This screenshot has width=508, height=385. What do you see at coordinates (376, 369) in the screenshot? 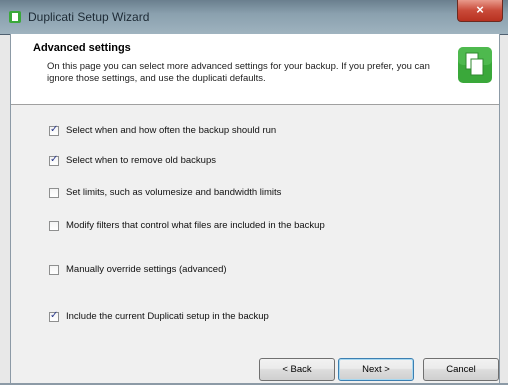
I see `next-button: Next >` at bounding box center [376, 369].